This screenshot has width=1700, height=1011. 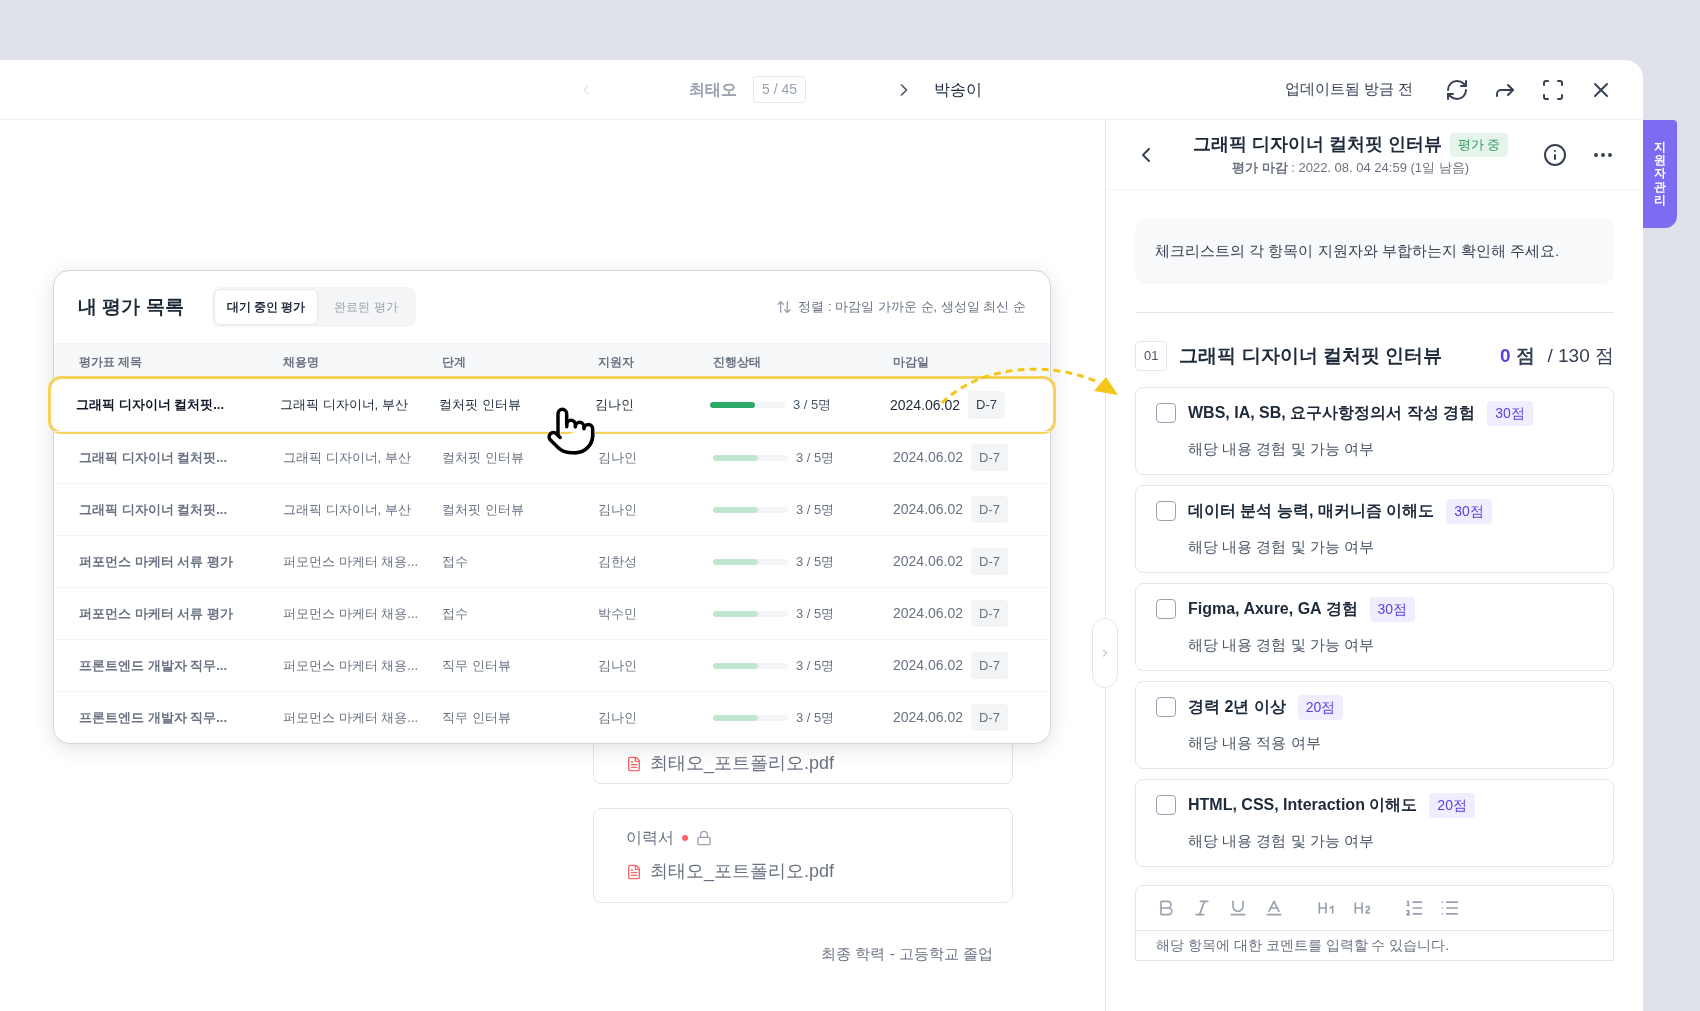 What do you see at coordinates (1303, 805) in the screenshot?
I see `checklist-title: HTML, CSS, Interaction 이해도` at bounding box center [1303, 805].